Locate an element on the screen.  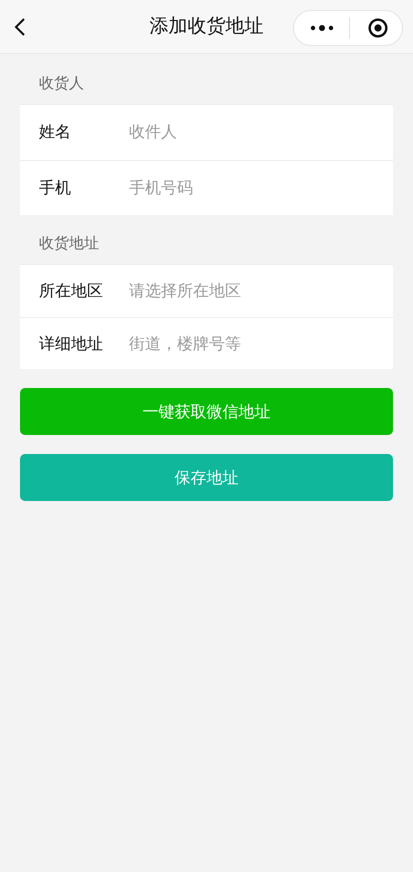
input-field: 请选择所在地区 is located at coordinates (251, 291).